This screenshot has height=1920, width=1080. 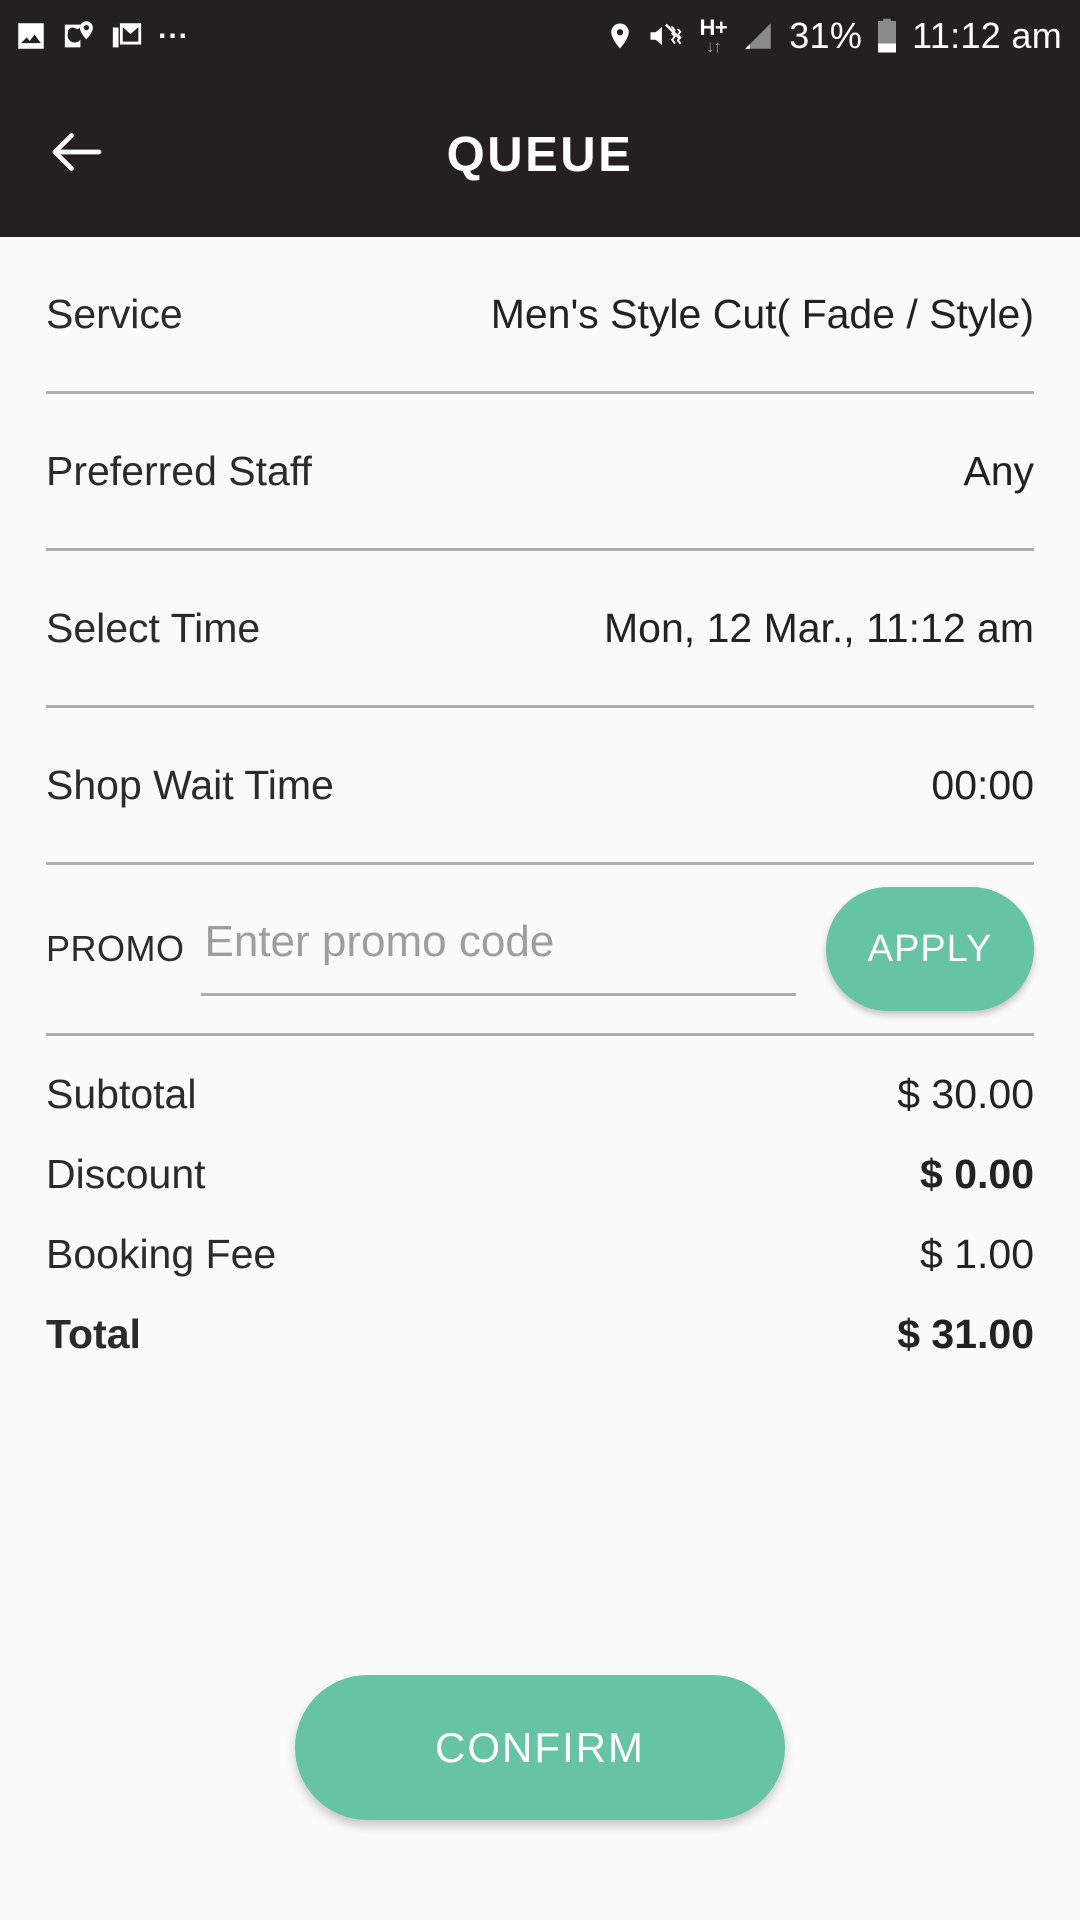 What do you see at coordinates (965, 1093) in the screenshot?
I see `summary-value: $ 30.00` at bounding box center [965, 1093].